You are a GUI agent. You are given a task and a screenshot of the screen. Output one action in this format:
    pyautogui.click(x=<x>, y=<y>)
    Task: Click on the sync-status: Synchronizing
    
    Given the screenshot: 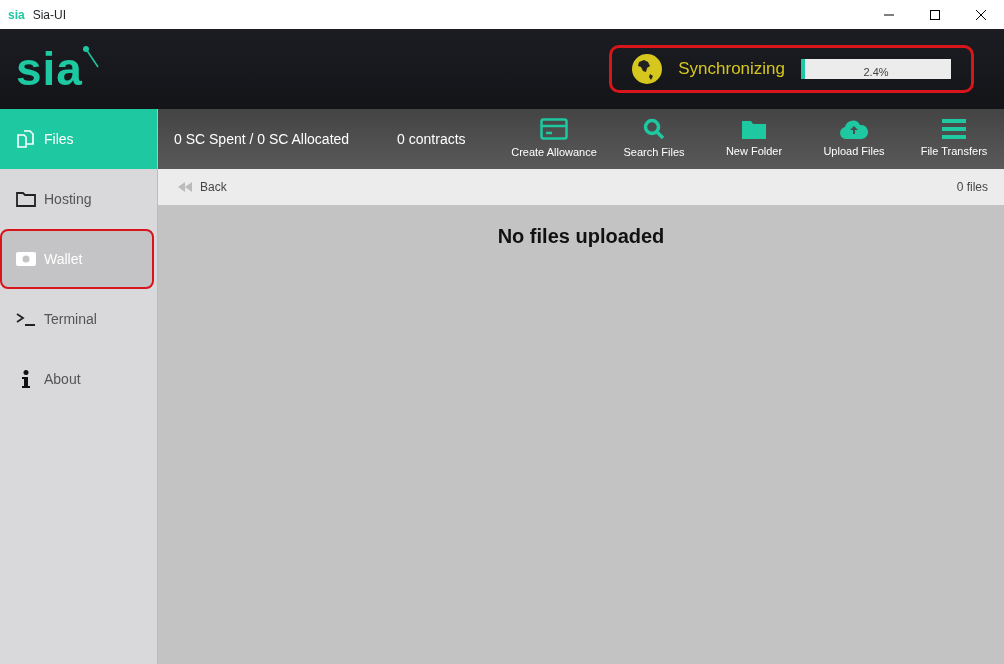 What is the action you would take?
    pyautogui.click(x=731, y=69)
    